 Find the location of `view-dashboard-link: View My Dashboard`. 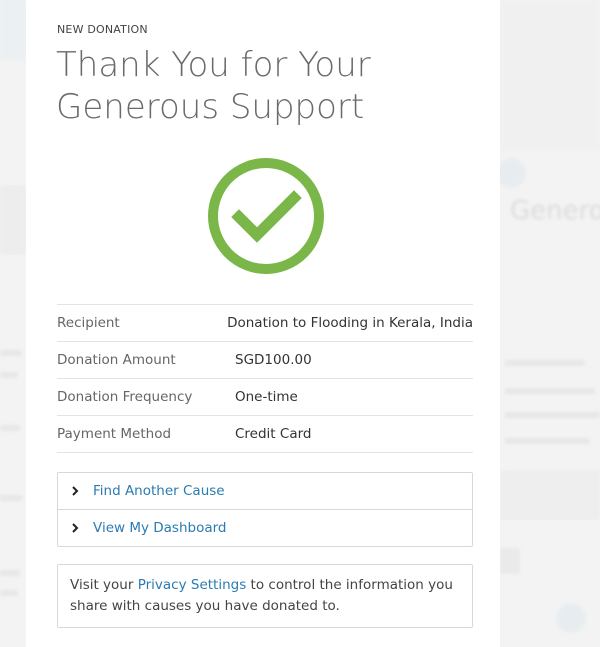

view-dashboard-link: View My Dashboard is located at coordinates (265, 527).